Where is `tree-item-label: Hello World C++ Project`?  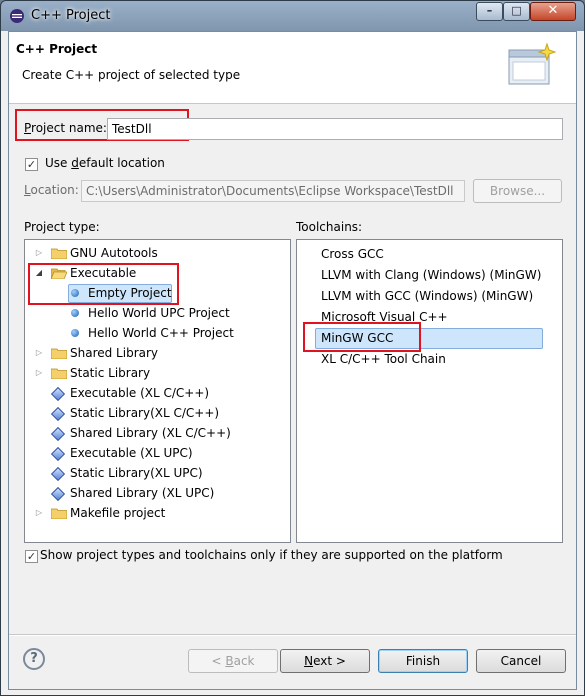 tree-item-label: Hello World C++ Project is located at coordinates (161, 333).